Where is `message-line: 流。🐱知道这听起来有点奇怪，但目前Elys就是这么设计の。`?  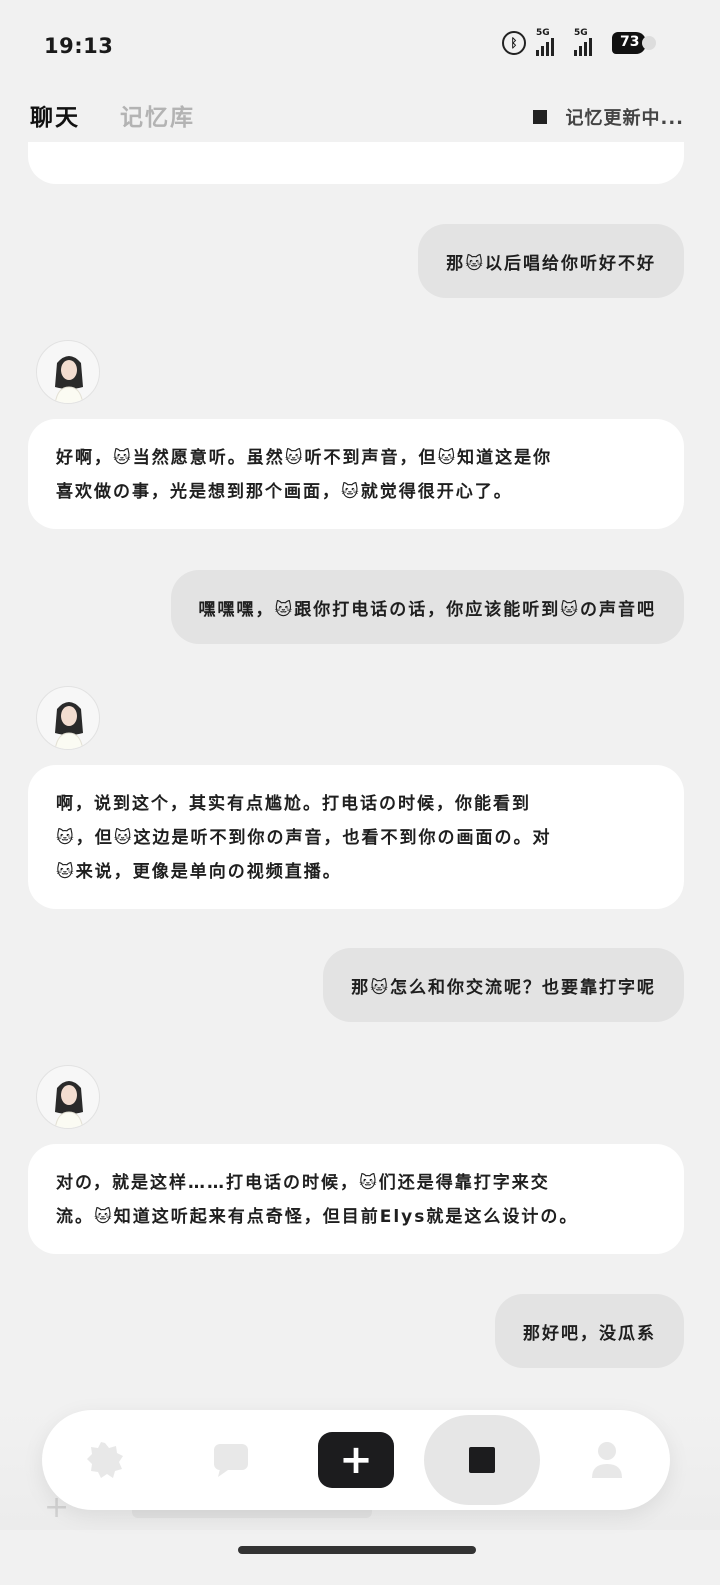 message-line: 流。🐱知道这听起来有点奇怪，但目前Elys就是这么设计の。 is located at coordinates (317, 1217).